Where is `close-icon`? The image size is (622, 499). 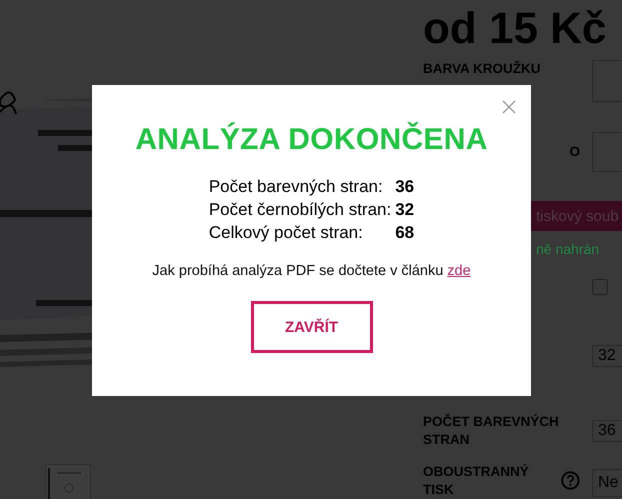 close-icon is located at coordinates (509, 107).